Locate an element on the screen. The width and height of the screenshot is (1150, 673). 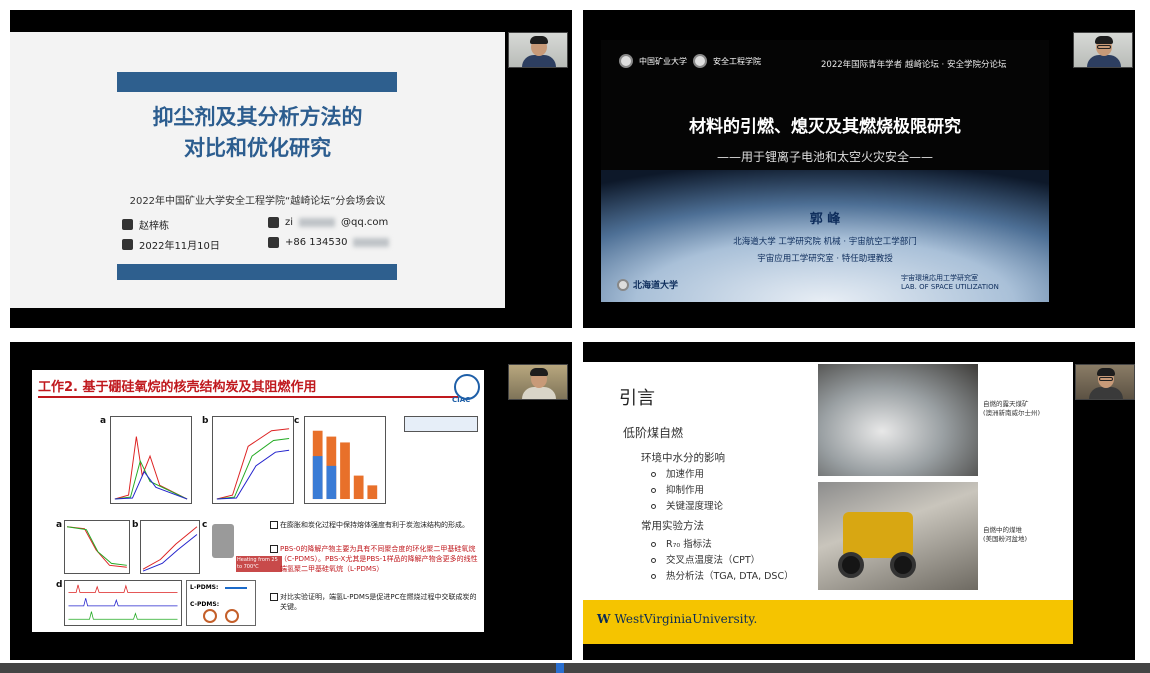
meeting-name: 2022年中国矿业大学安全工程学院“越崎论坛”分会场会议 is located at coordinates (257, 201).